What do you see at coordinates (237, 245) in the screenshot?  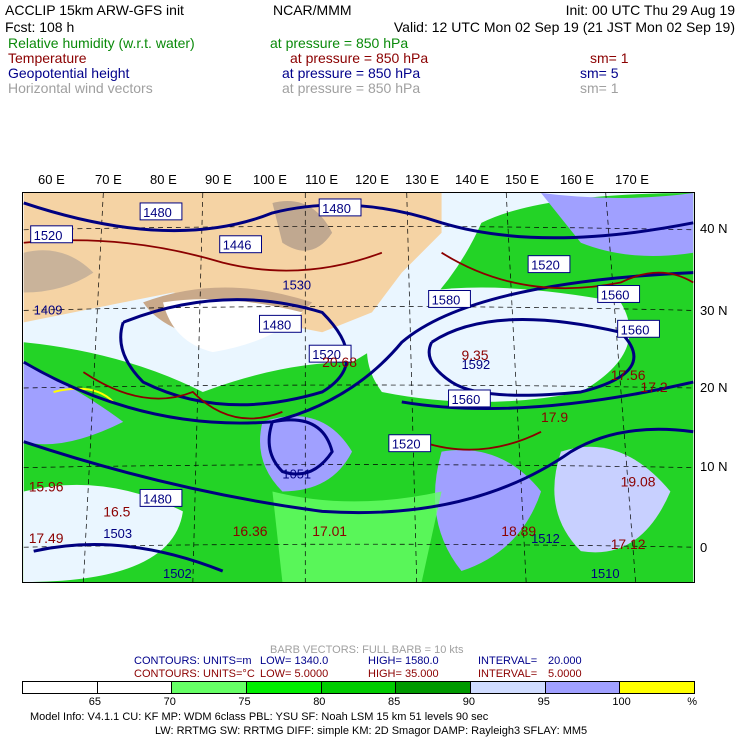 I see `height-contour-label: 1446` at bounding box center [237, 245].